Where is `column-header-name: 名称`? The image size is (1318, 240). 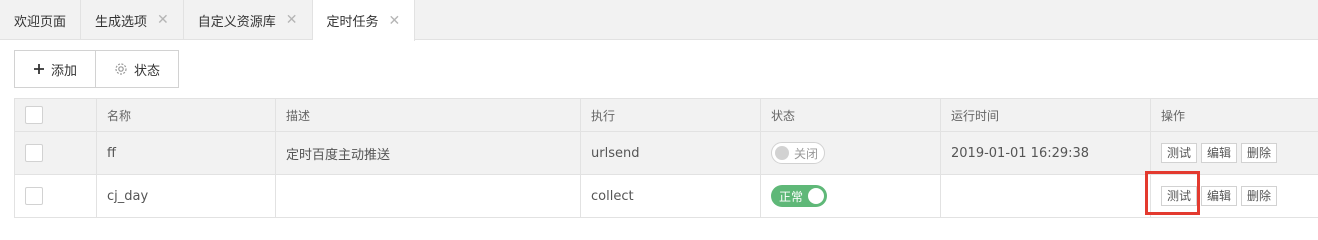 column-header-name: 名称 is located at coordinates (186, 115).